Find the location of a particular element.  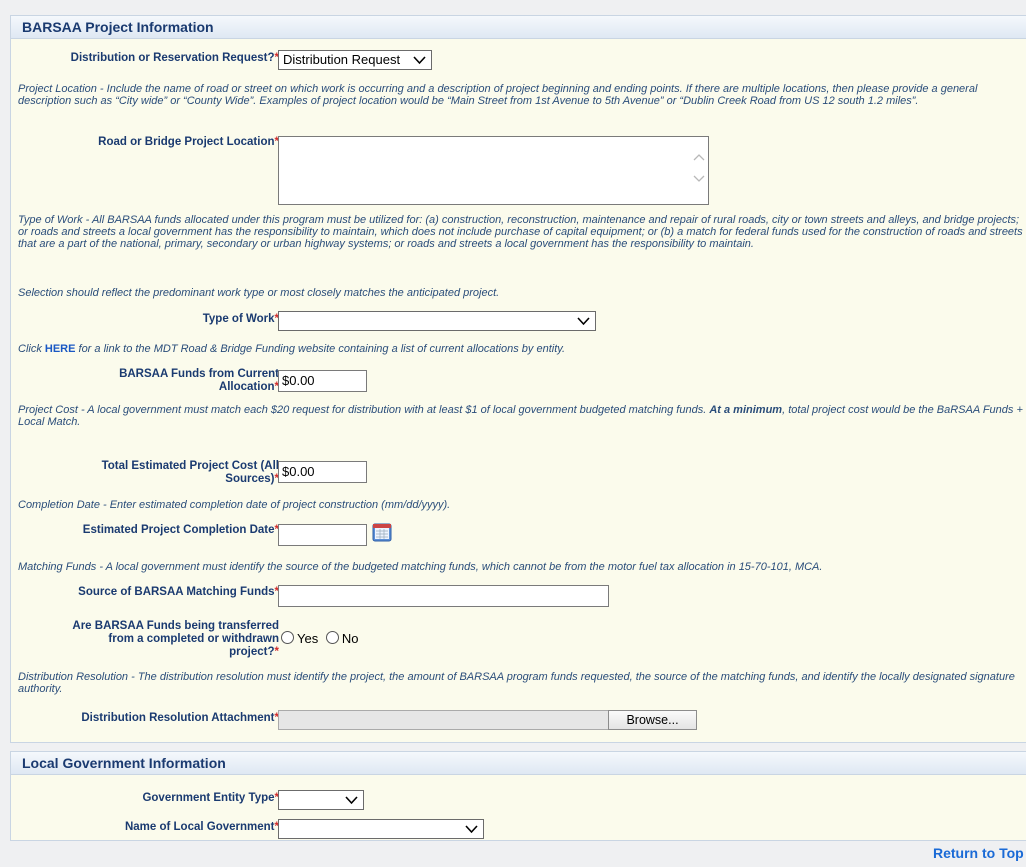

total-cost-input: $0.00 is located at coordinates (322, 472).